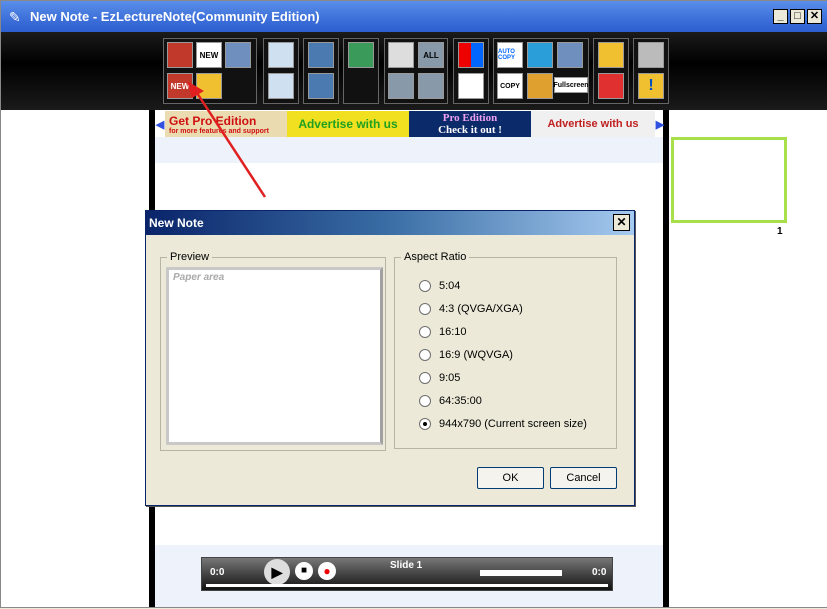 This screenshot has height=609, width=827. I want to click on aspect-ratio-legend: Aspect Ratio, so click(435, 257).